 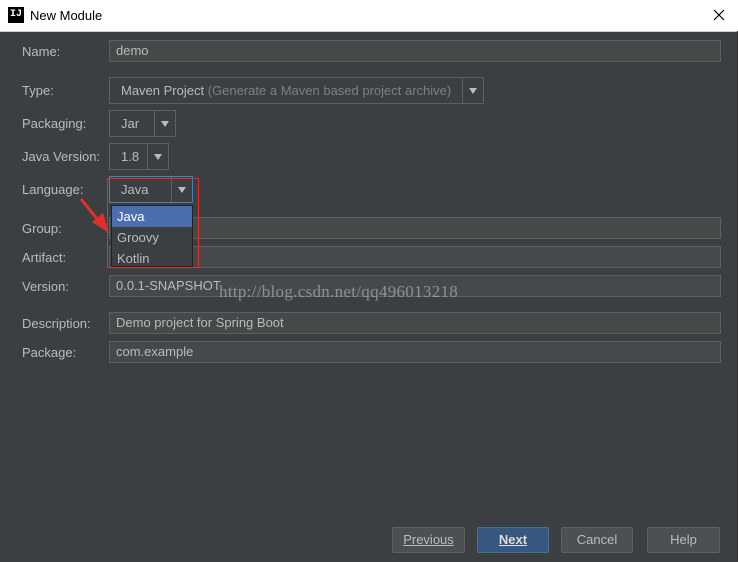 What do you see at coordinates (415, 51) in the screenshot?
I see `name-field: demo` at bounding box center [415, 51].